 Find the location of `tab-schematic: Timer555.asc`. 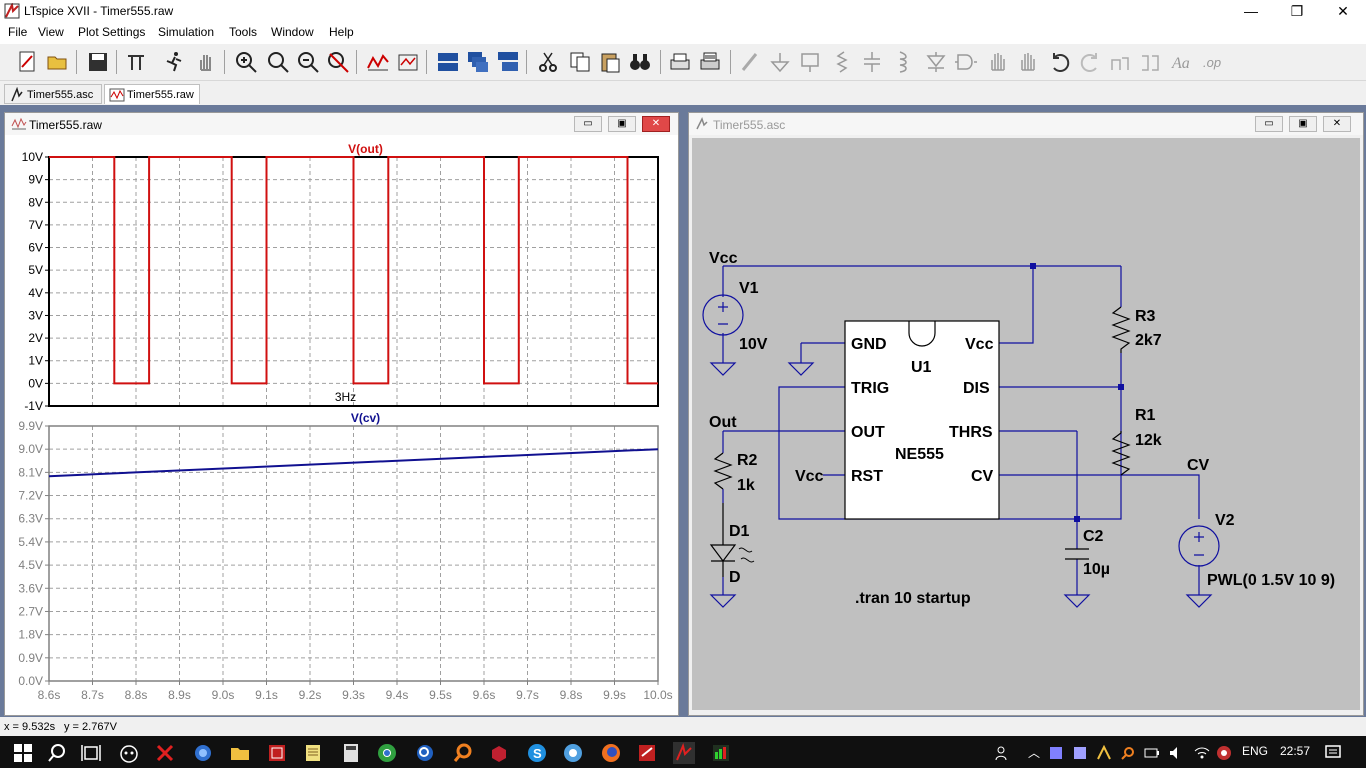

tab-schematic: Timer555.asc is located at coordinates (53, 94).